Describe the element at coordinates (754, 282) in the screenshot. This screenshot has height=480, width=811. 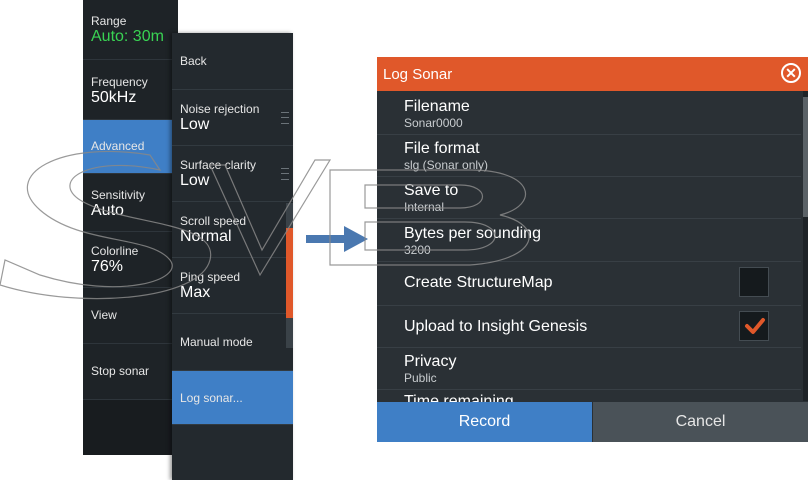
I see `create-structuremap-checkbox` at that location.